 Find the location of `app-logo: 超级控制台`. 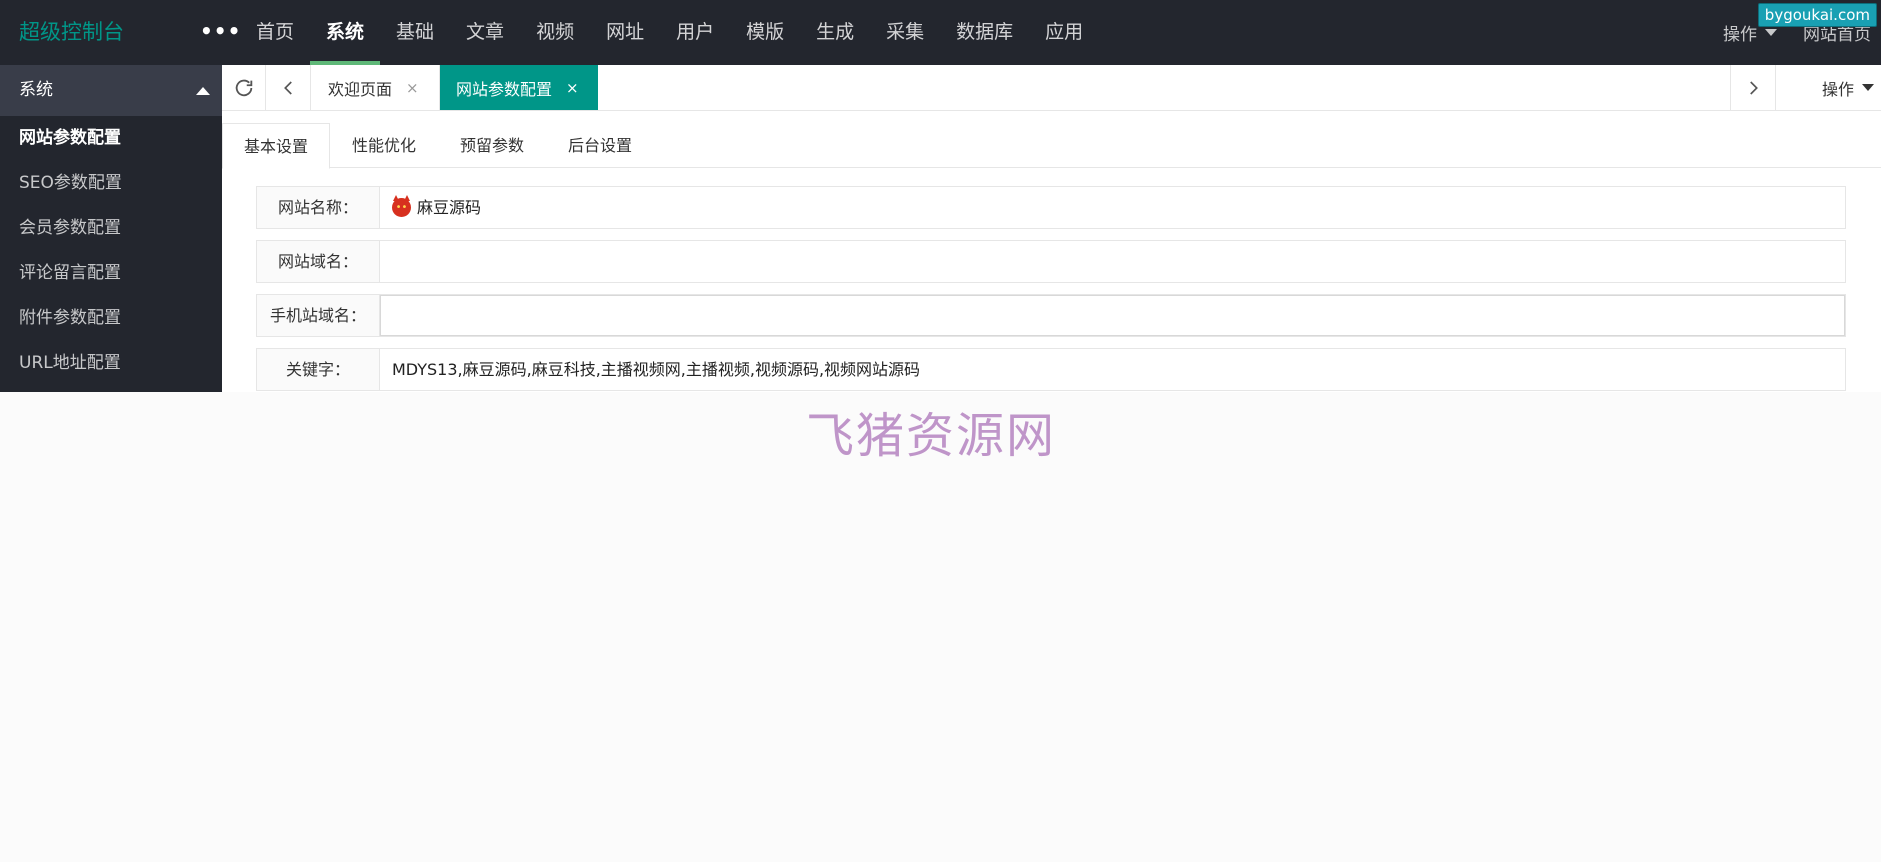

app-logo: 超级控制台 is located at coordinates (71, 32).